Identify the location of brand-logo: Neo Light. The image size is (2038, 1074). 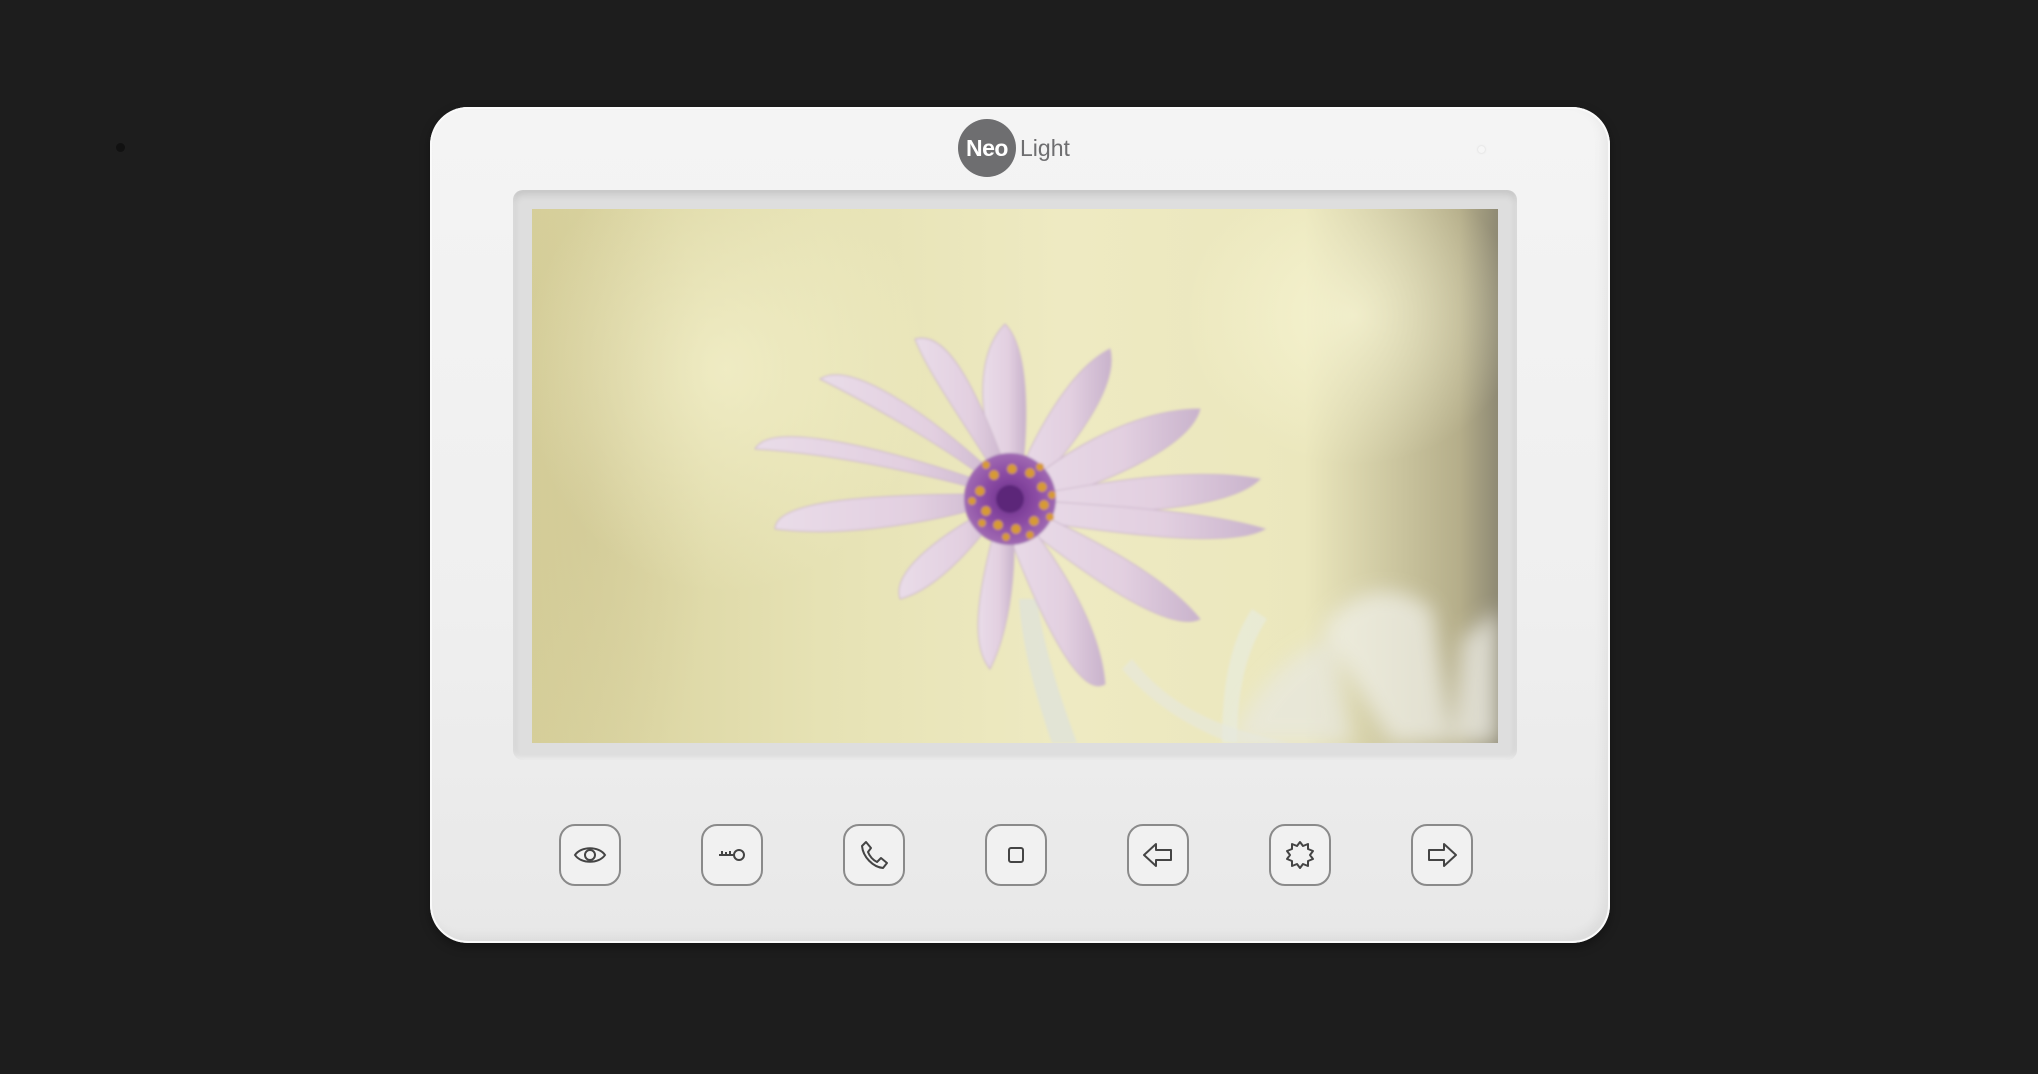
(1014, 148).